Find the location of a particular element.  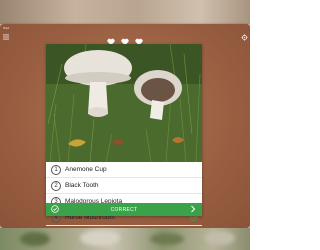

settings-icon is located at coordinates (244, 37).